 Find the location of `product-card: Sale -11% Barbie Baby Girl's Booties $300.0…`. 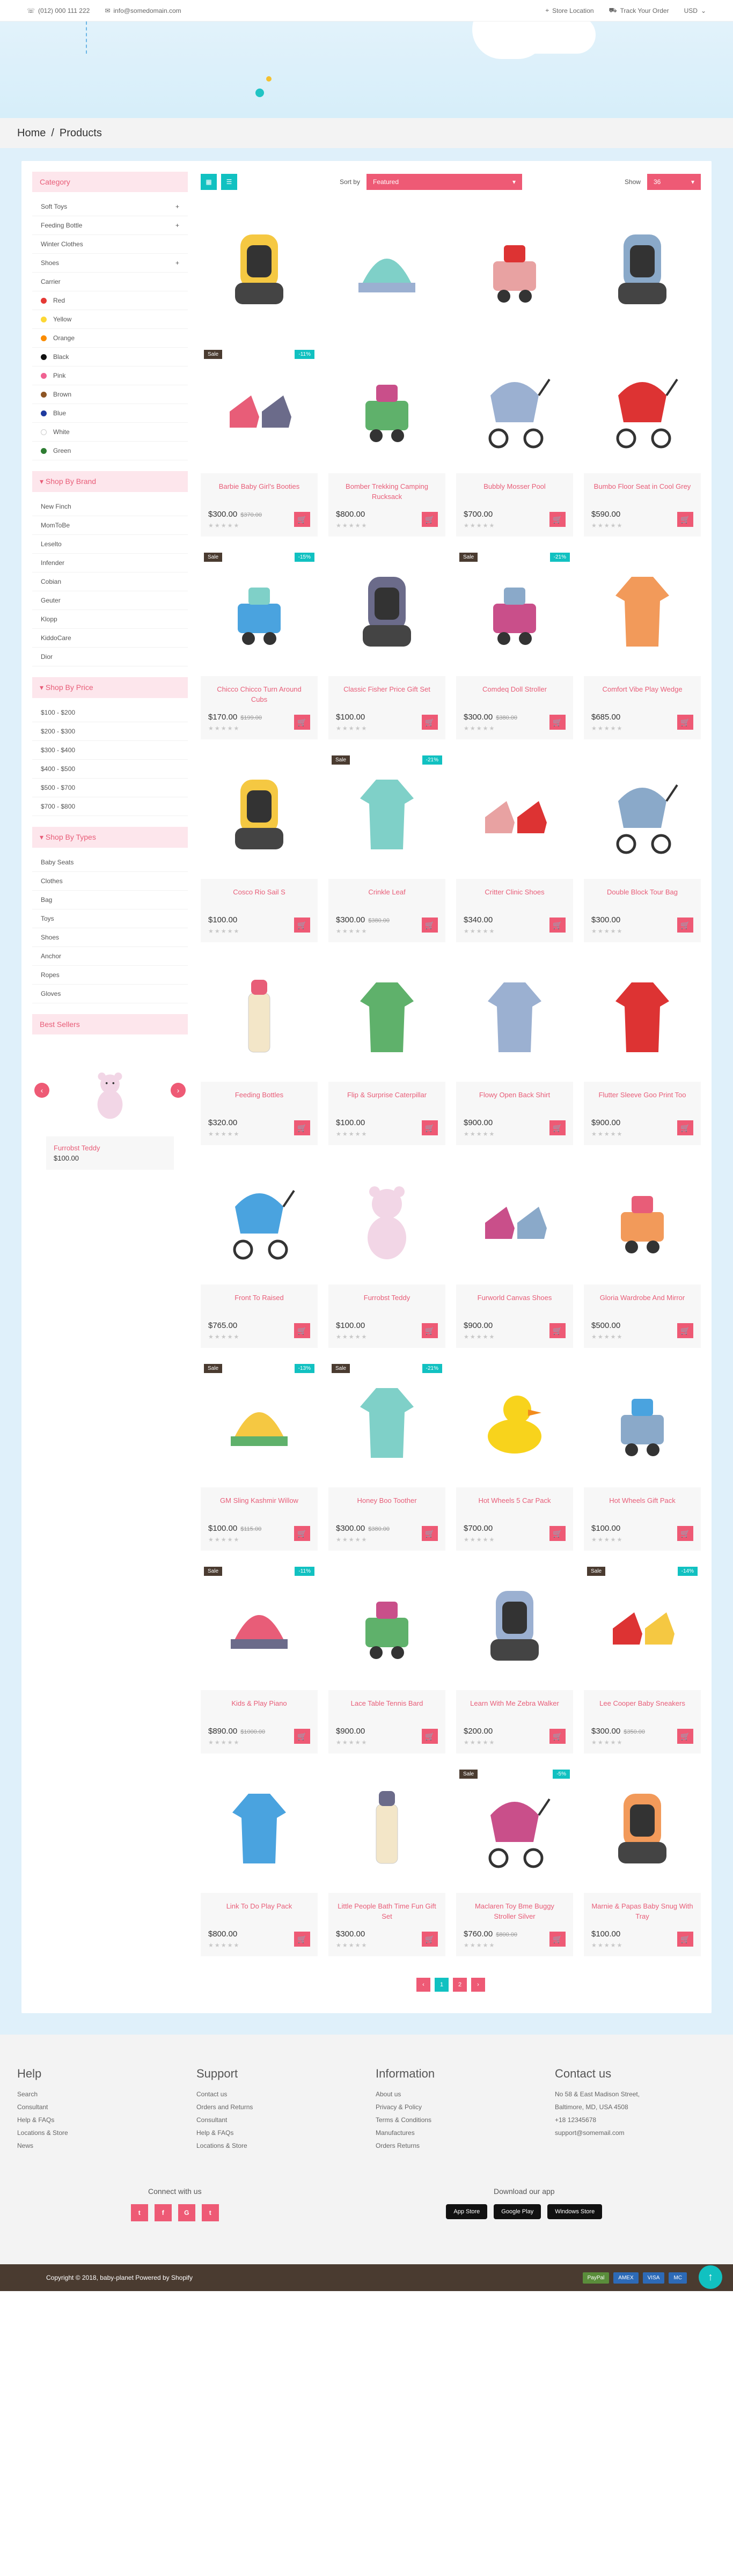

product-card: Sale -11% Barbie Baby Girl's Booties $300.0… is located at coordinates (260, 440).